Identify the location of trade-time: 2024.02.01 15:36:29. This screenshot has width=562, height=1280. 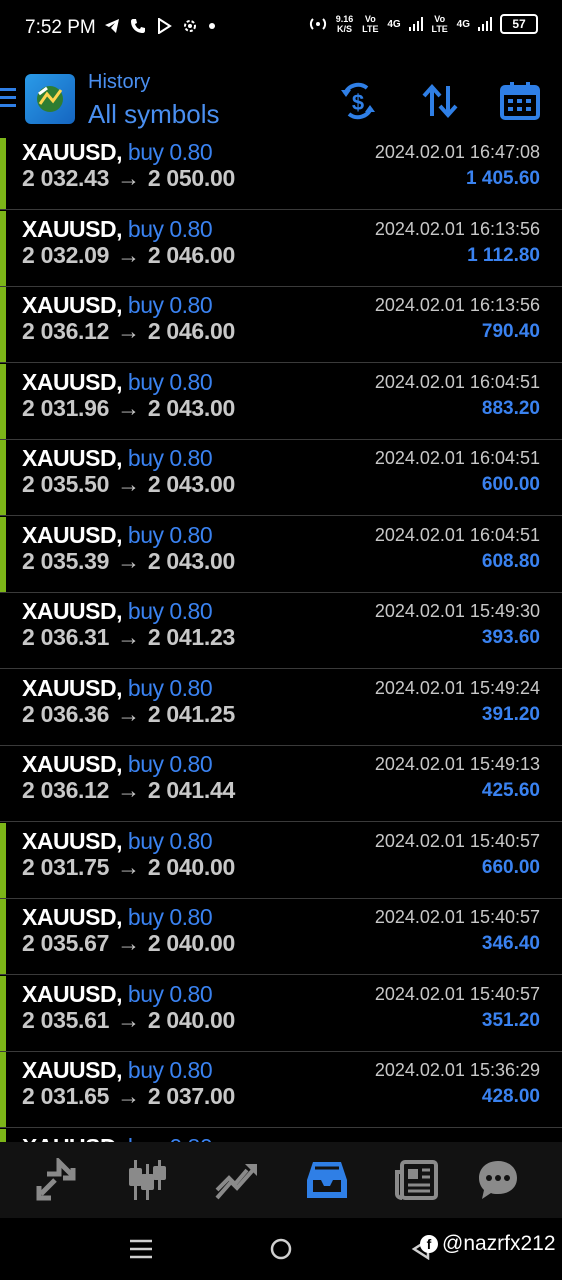
(457, 1070).